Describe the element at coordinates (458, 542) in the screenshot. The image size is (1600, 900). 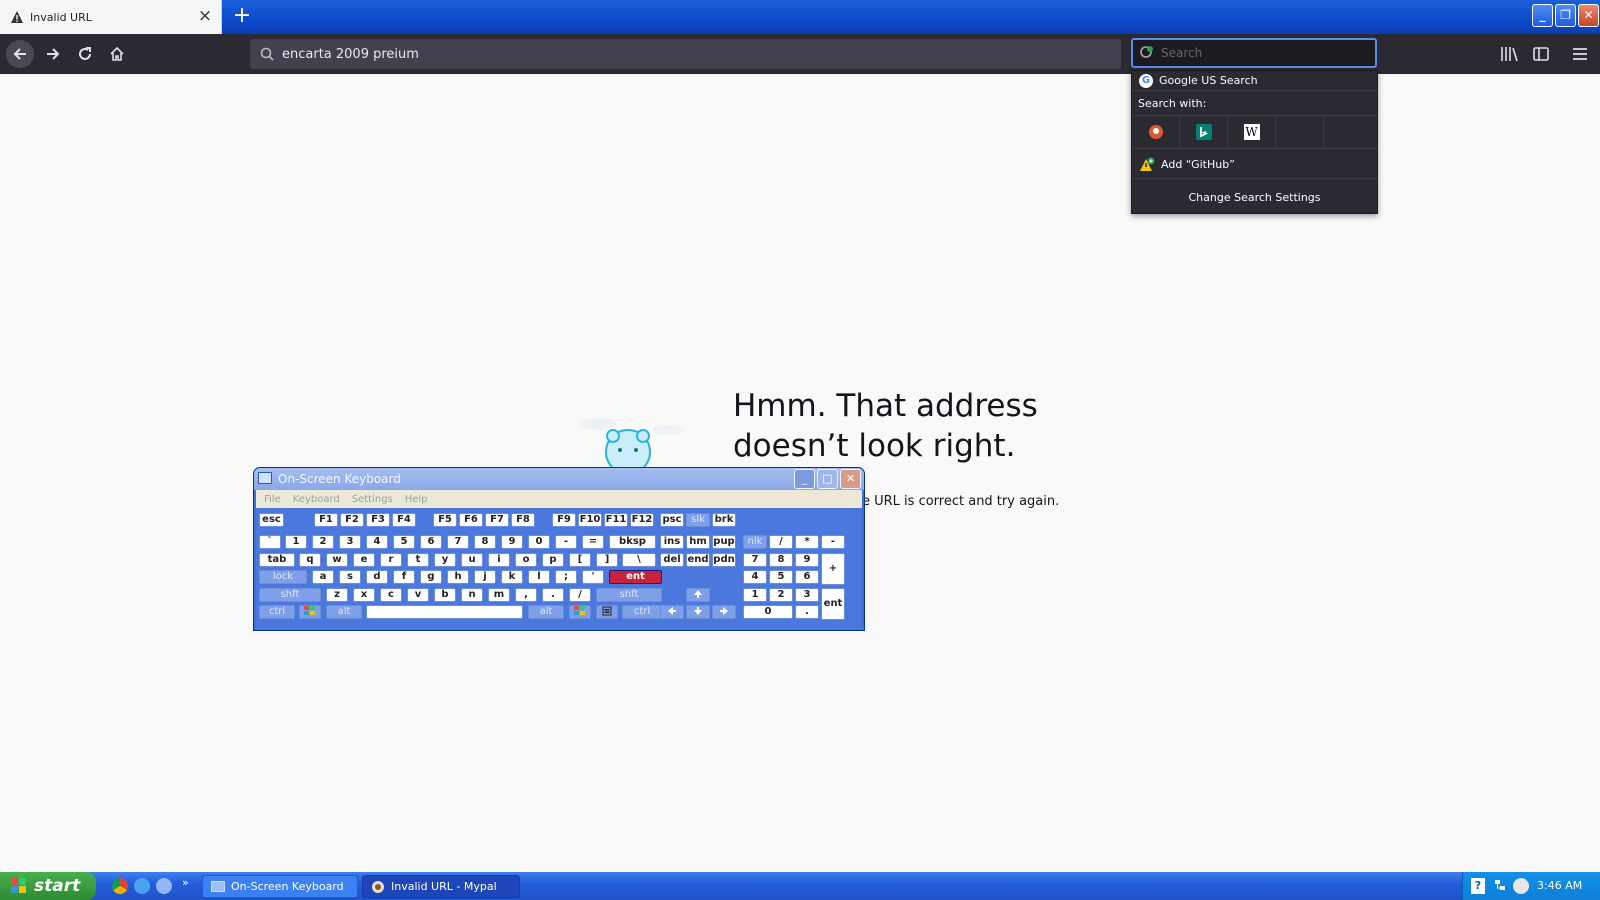
I see `key-7: 7` at that location.